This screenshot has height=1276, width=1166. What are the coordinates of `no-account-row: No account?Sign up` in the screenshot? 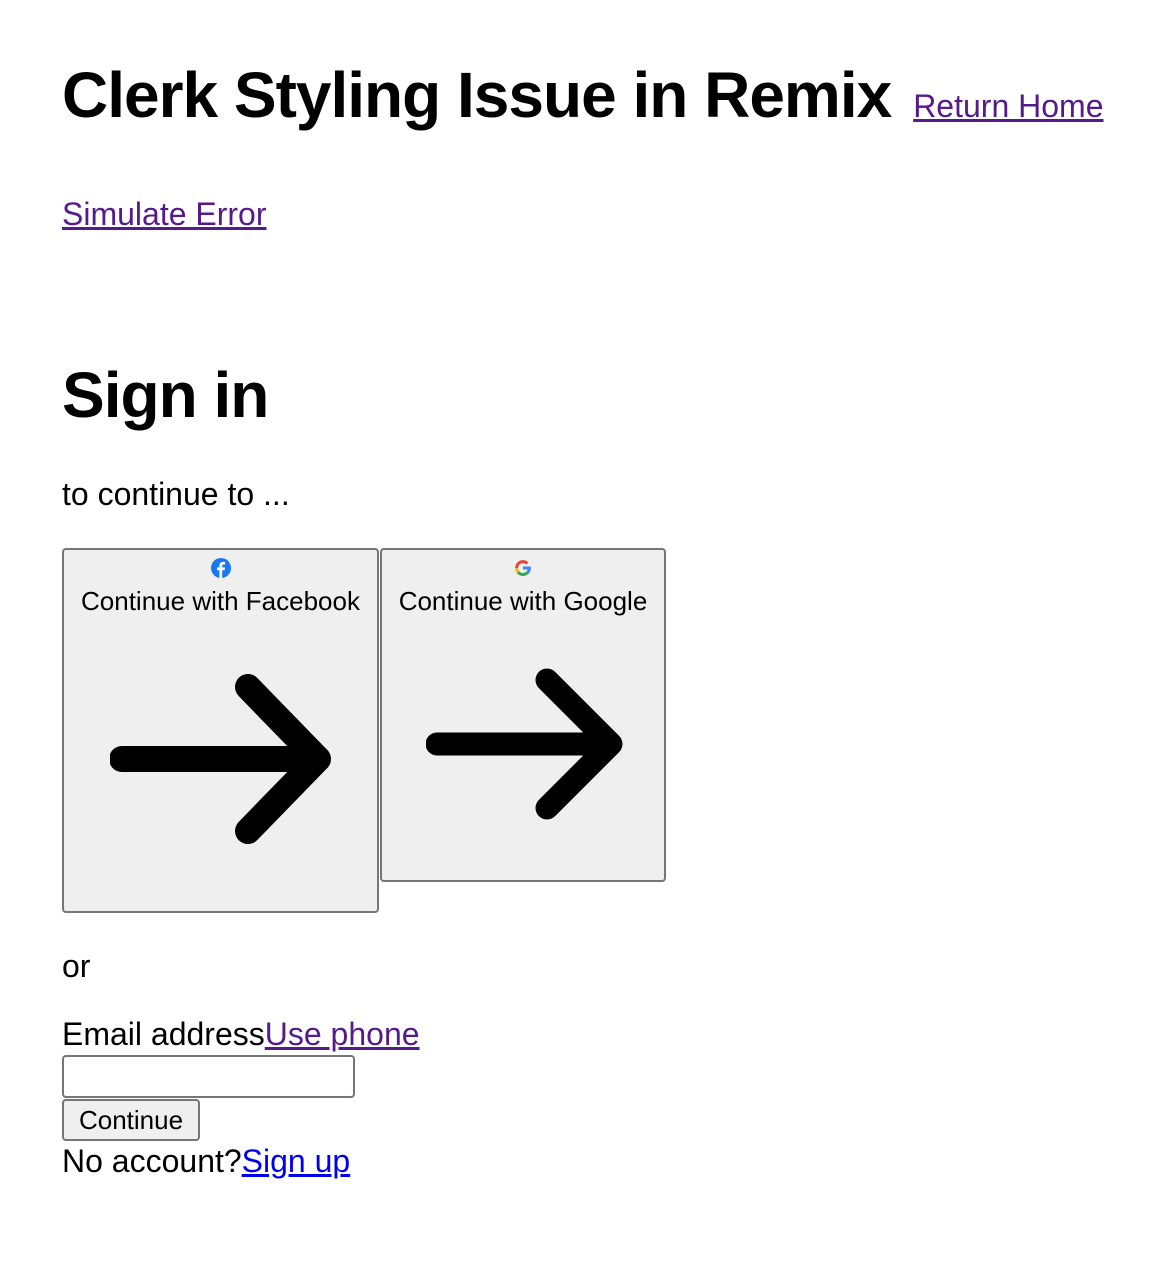 It's located at (206, 1161).